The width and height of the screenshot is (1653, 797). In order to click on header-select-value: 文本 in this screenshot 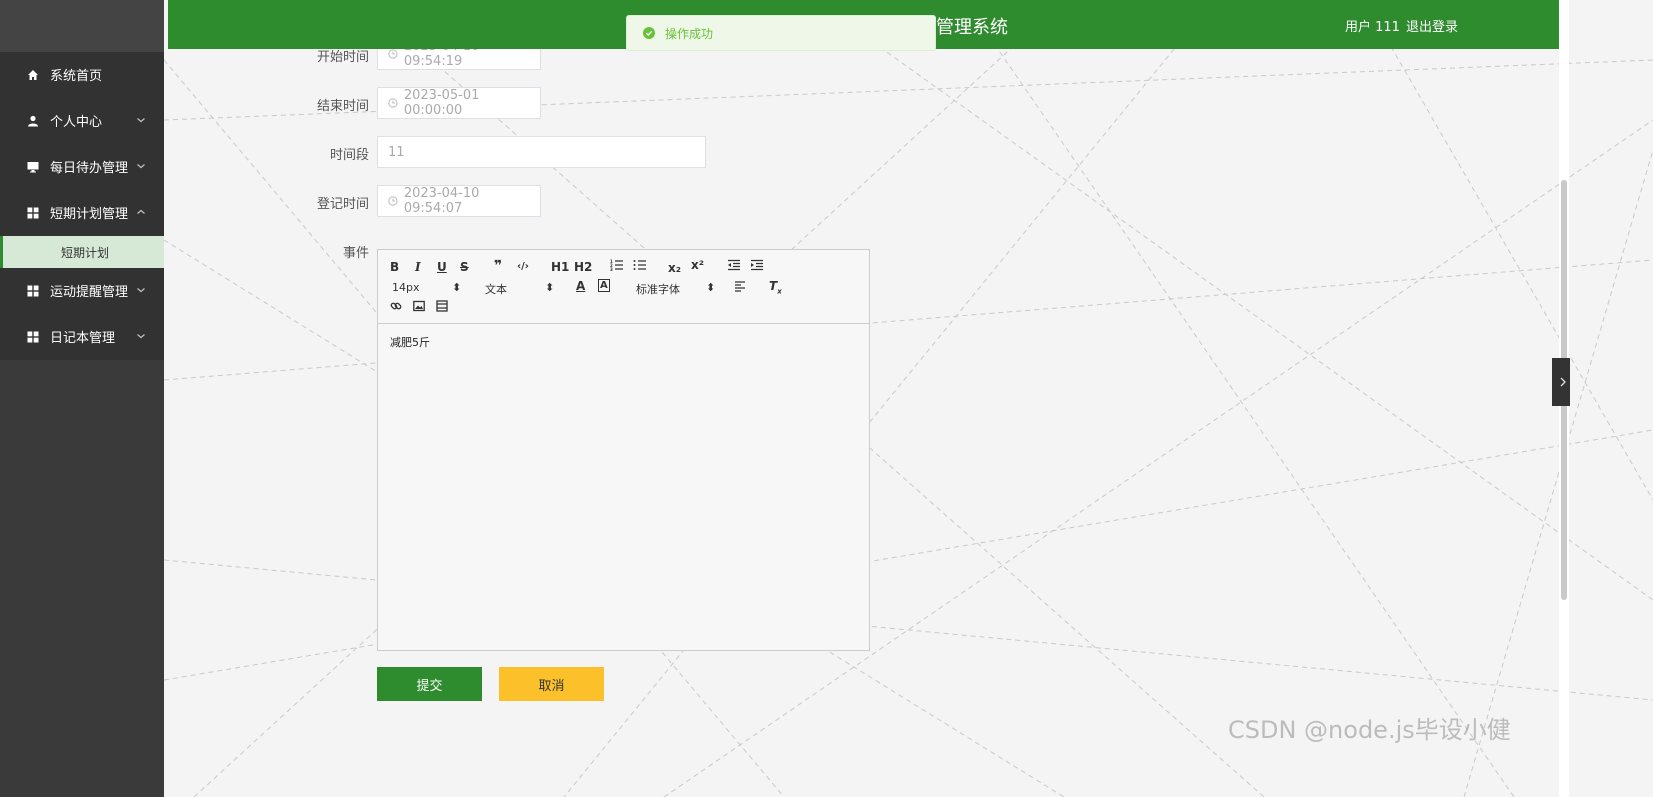, I will do `click(496, 289)`.